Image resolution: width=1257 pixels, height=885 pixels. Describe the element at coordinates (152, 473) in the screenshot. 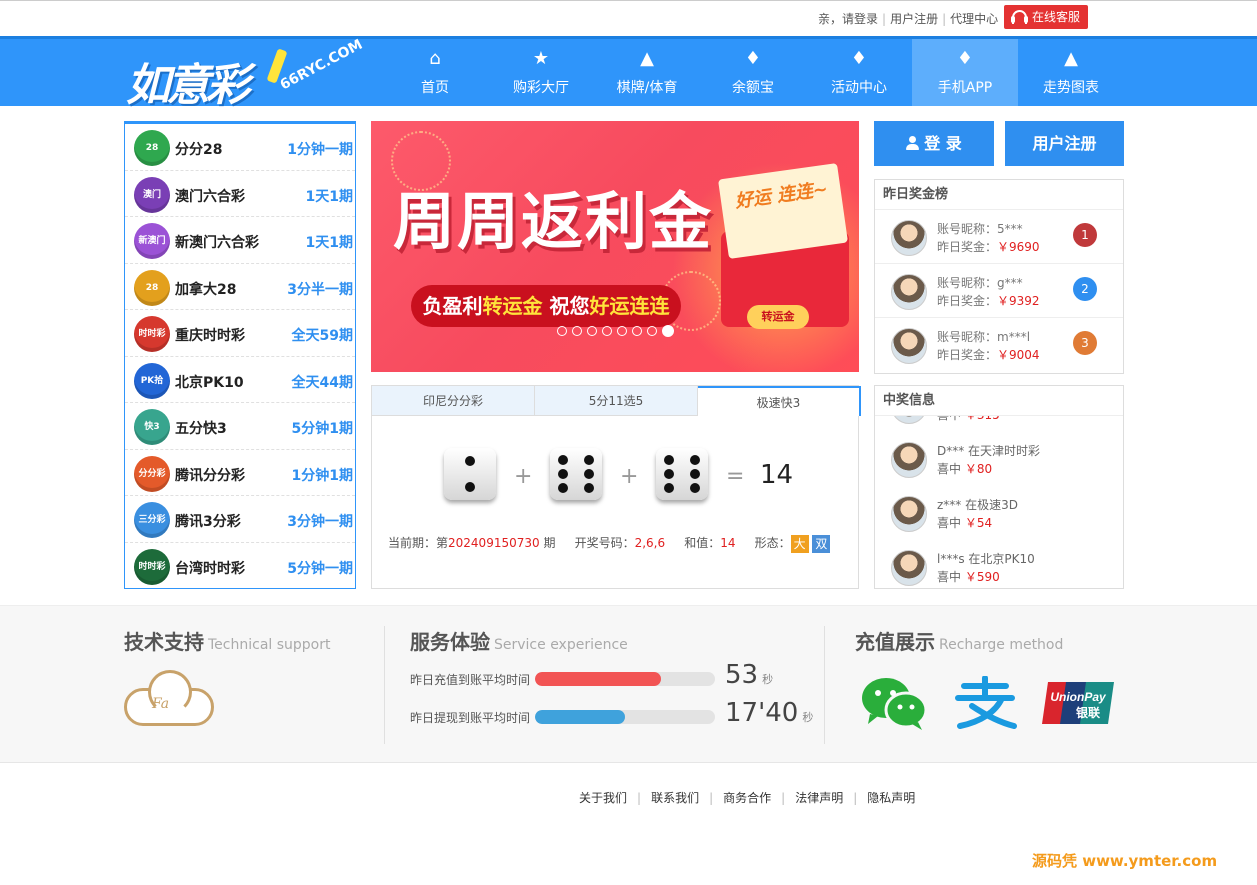

I see `game-logo-icon: 分分彩` at that location.